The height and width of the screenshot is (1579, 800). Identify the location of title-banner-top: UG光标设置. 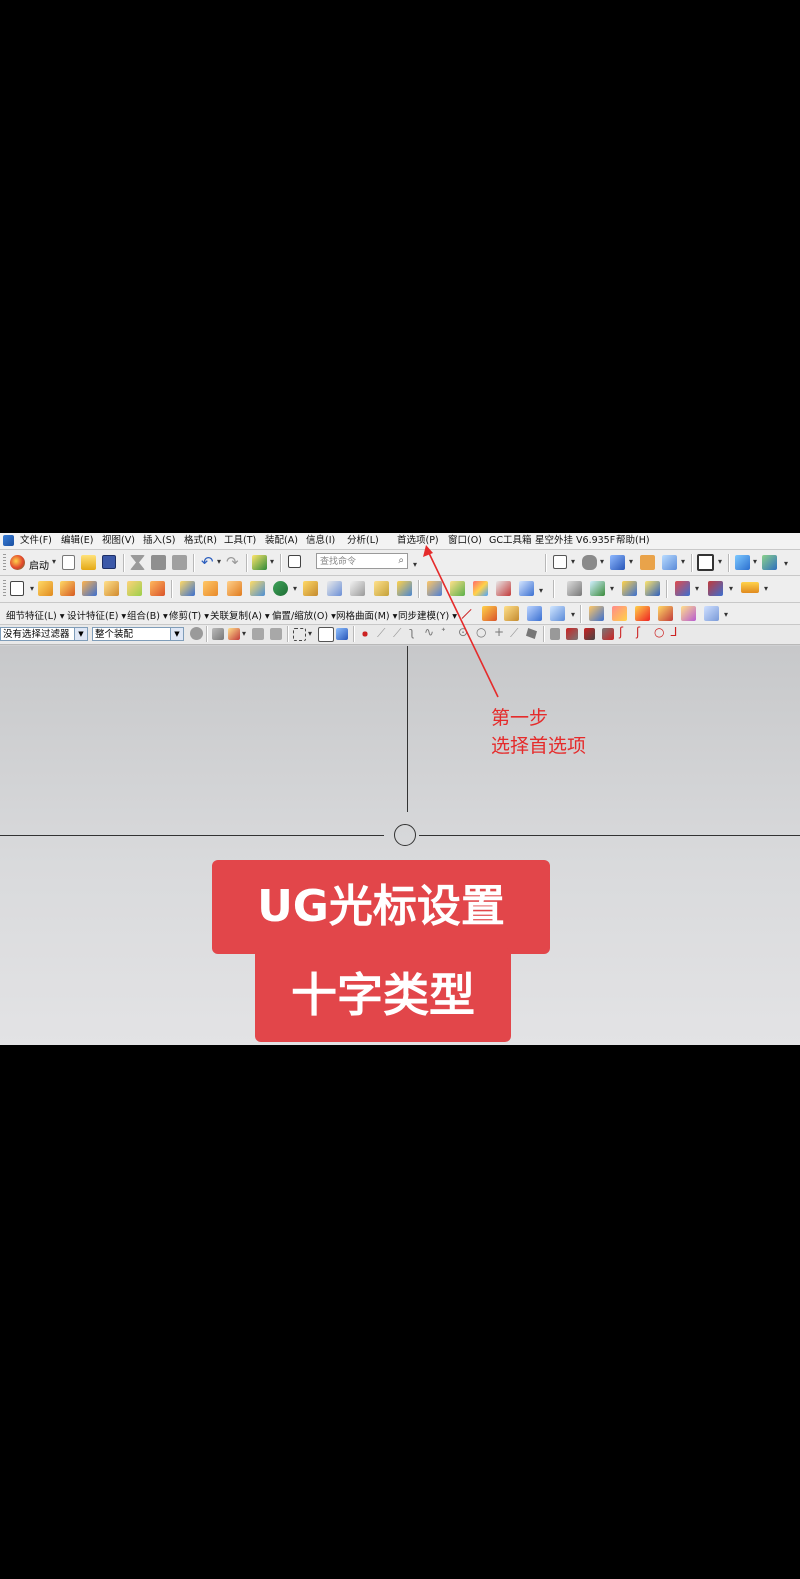
(381, 907).